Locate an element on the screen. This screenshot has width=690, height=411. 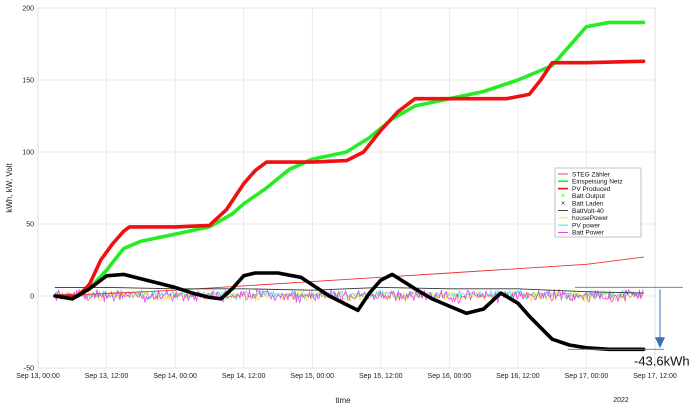
y-tick-label: 200 is located at coordinates (28, 9).